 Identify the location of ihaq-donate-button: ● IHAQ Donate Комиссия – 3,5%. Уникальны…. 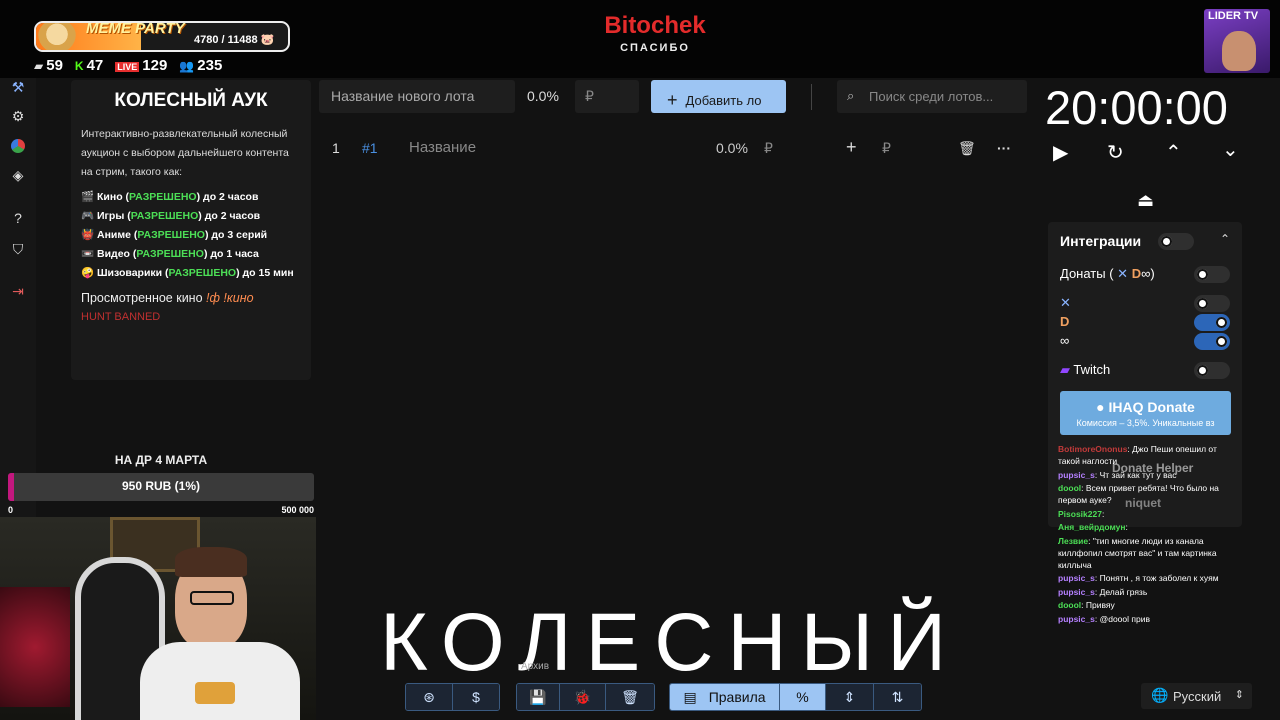
(1145, 413).